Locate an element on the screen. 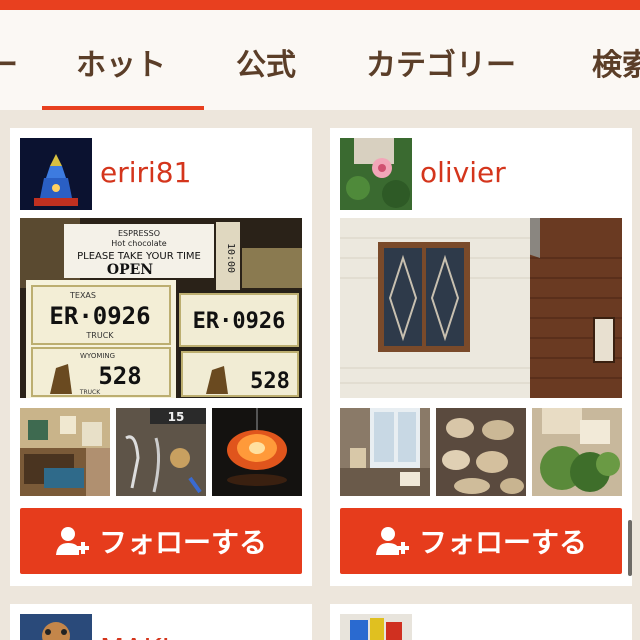  scrollbar is located at coordinates (630, 548).